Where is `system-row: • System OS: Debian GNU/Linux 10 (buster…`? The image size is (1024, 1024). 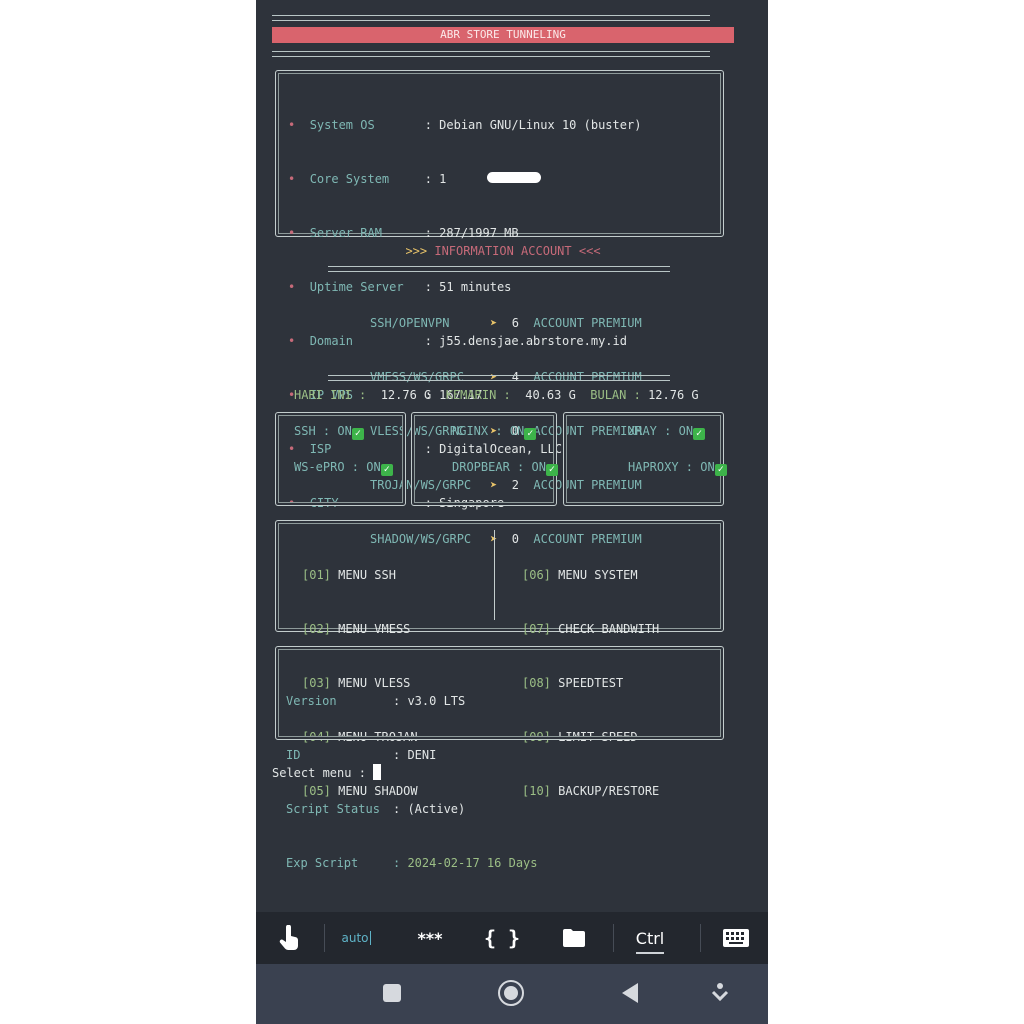
system-row: • System OS: Debian GNU/Linux 10 (buster… is located at coordinates (465, 125).